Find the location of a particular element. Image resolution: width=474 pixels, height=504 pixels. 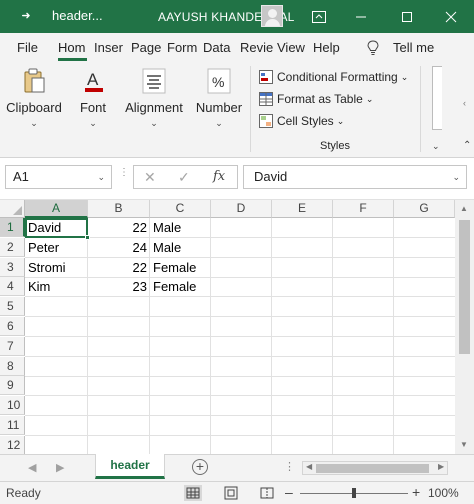

minimize-button is located at coordinates (361, 16).